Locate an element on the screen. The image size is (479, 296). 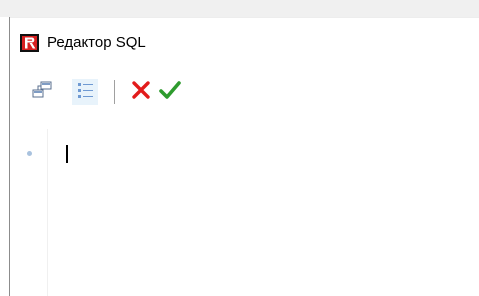
cancel-button is located at coordinates (141, 92).